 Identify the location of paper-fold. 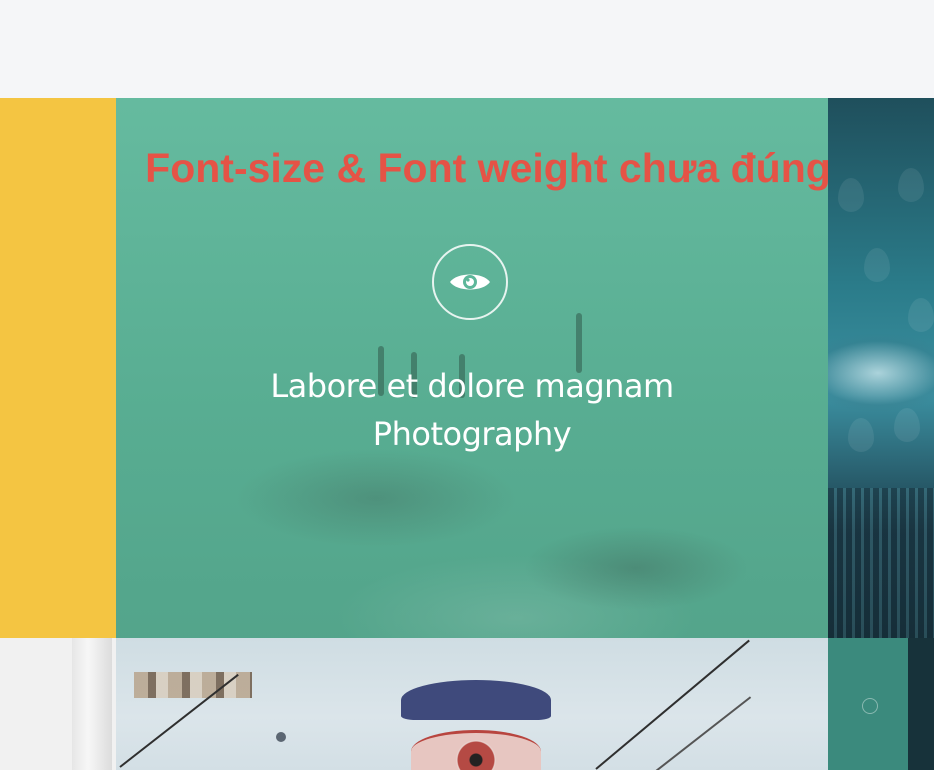
(92, 704).